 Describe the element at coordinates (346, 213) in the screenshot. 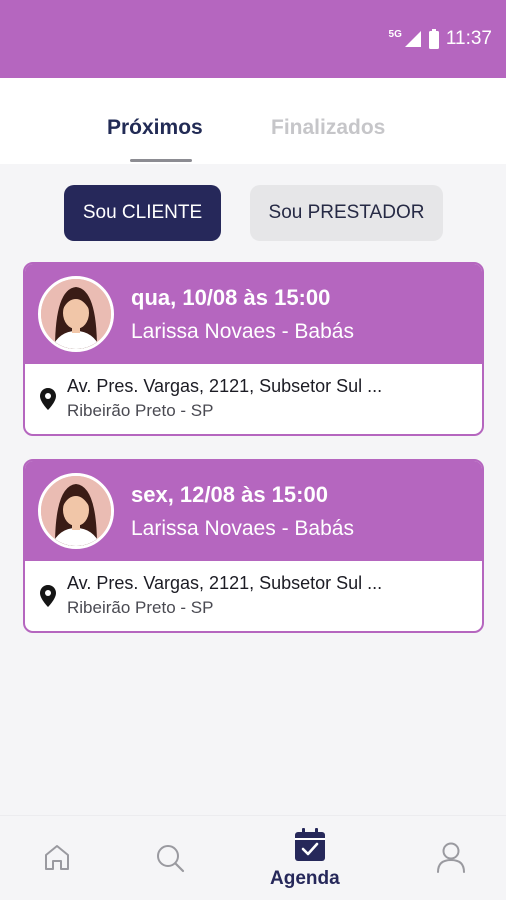

I see `provider-toggle-button: Sou PRESTADOR` at that location.